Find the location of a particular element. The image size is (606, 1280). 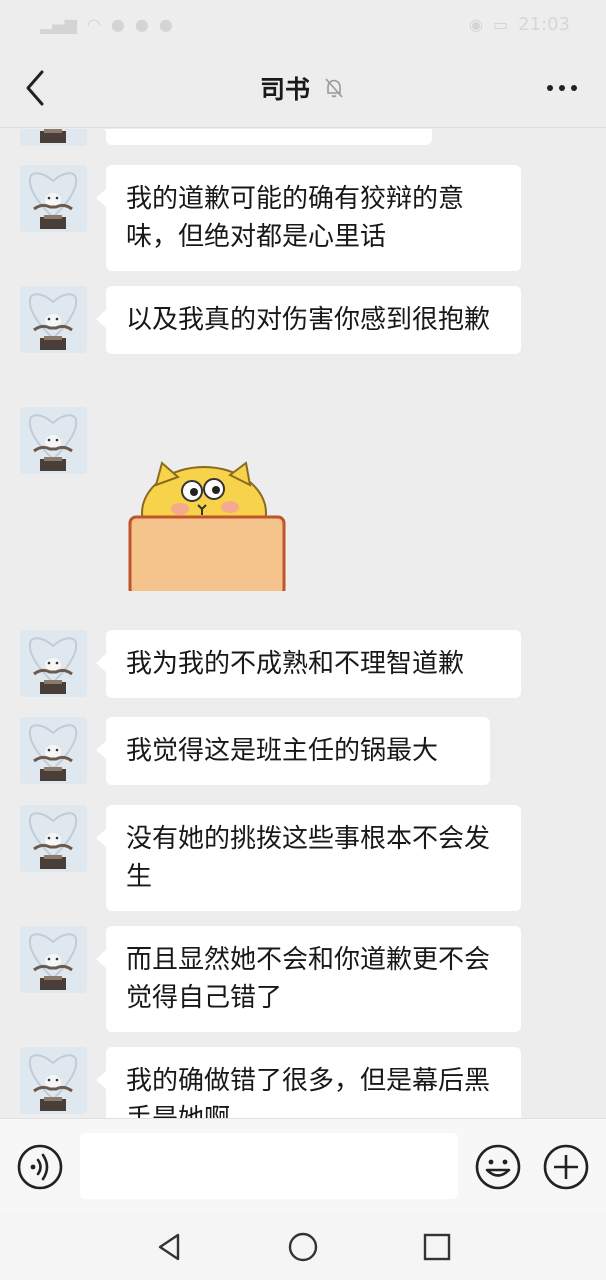

nav-home-icon is located at coordinates (303, 1247).